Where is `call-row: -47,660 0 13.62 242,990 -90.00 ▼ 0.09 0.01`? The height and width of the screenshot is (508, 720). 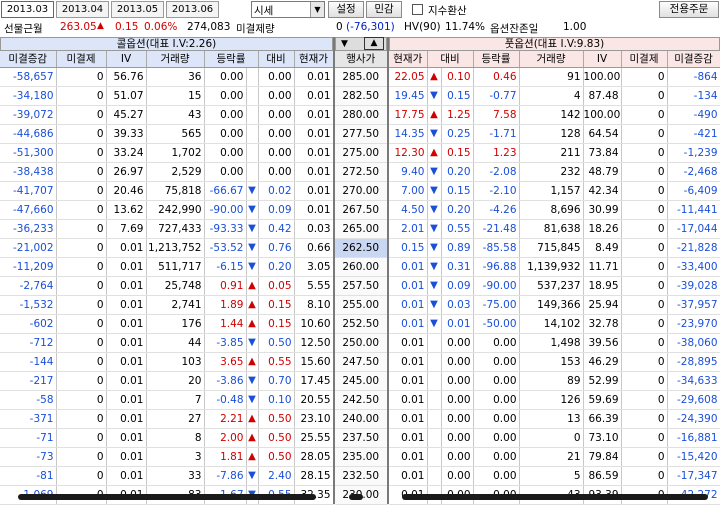
call-row: -47,660 0 13.62 242,990 -90.00 ▼ 0.09 0.01 is located at coordinates (167, 210).